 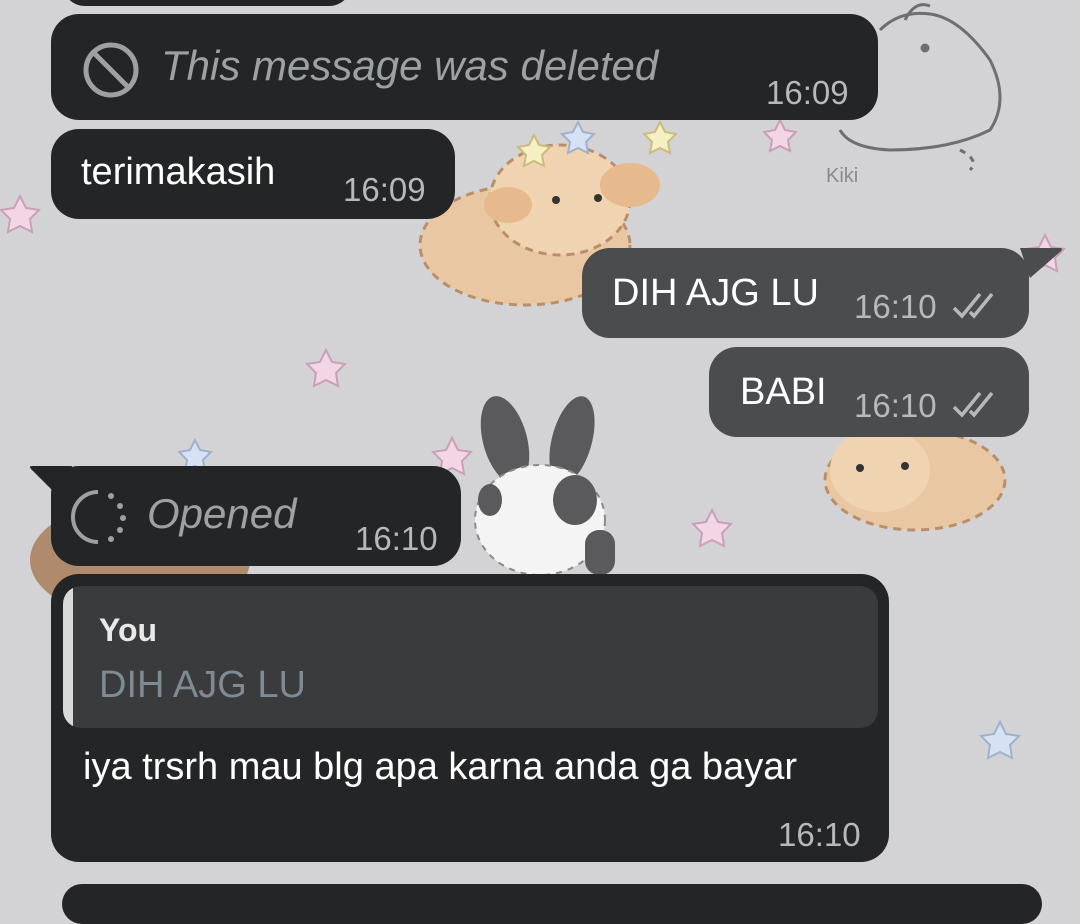 I want to click on message-bubble-opened: Opened 16:10, so click(x=256, y=516).